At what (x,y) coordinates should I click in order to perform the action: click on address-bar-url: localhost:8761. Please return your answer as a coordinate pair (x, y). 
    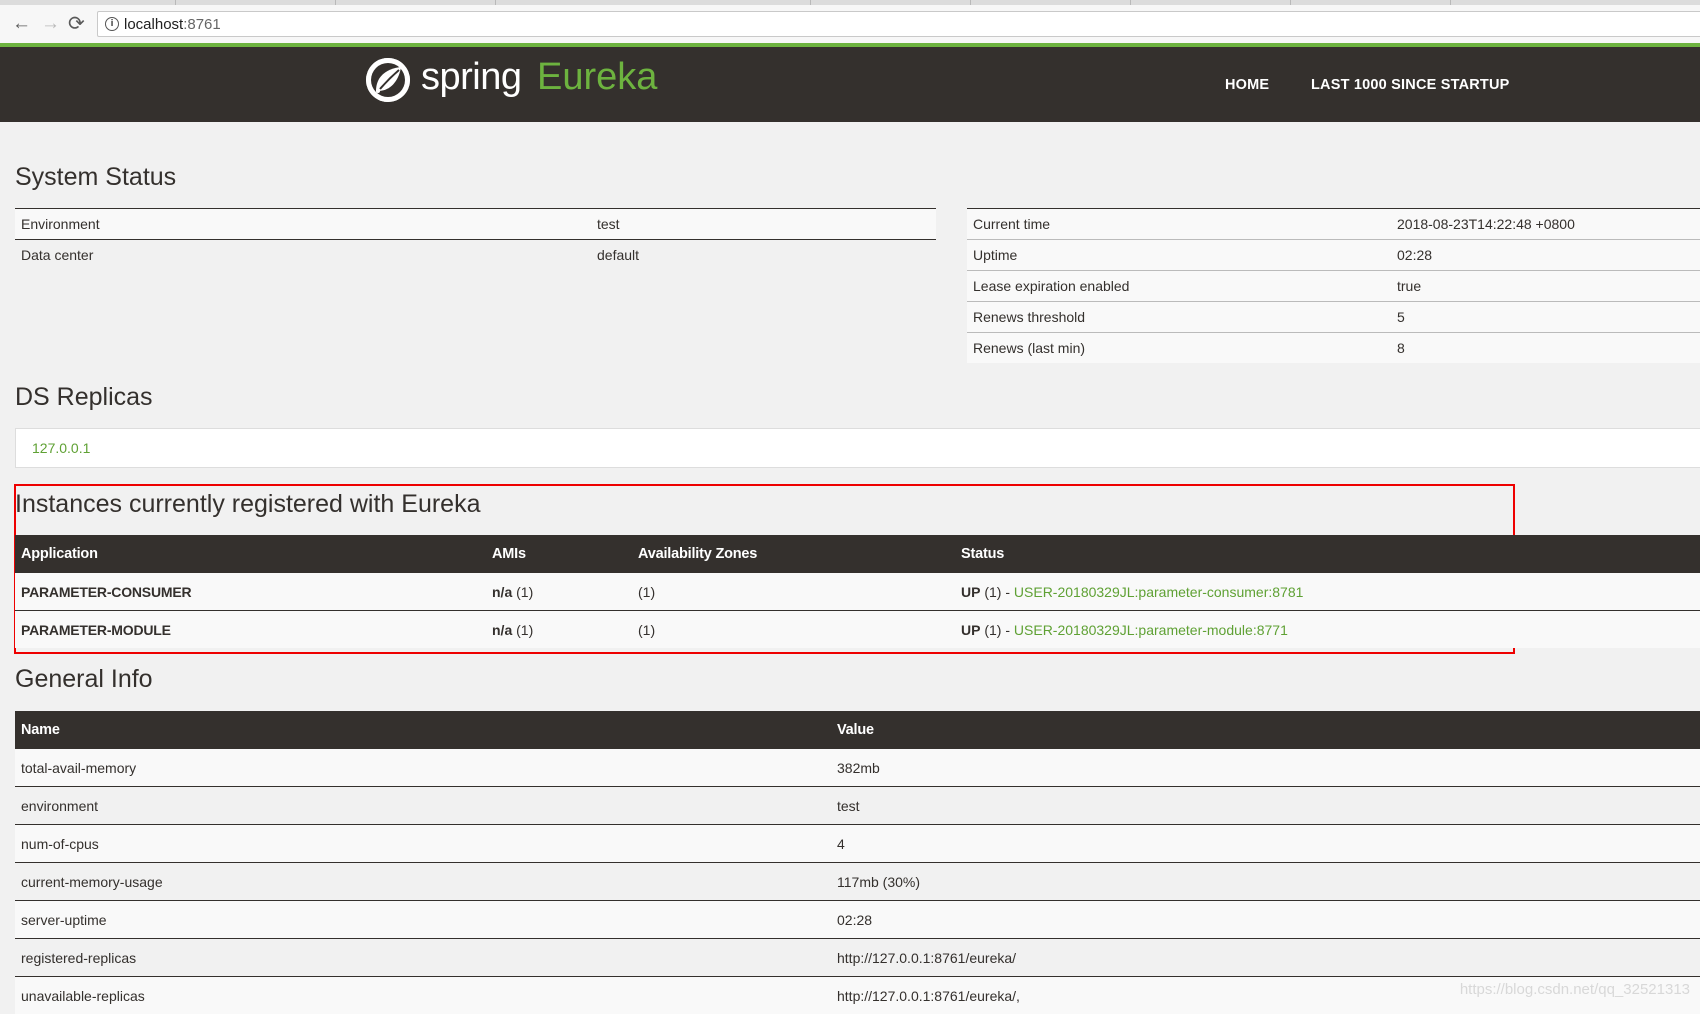
    Looking at the image, I should click on (172, 24).